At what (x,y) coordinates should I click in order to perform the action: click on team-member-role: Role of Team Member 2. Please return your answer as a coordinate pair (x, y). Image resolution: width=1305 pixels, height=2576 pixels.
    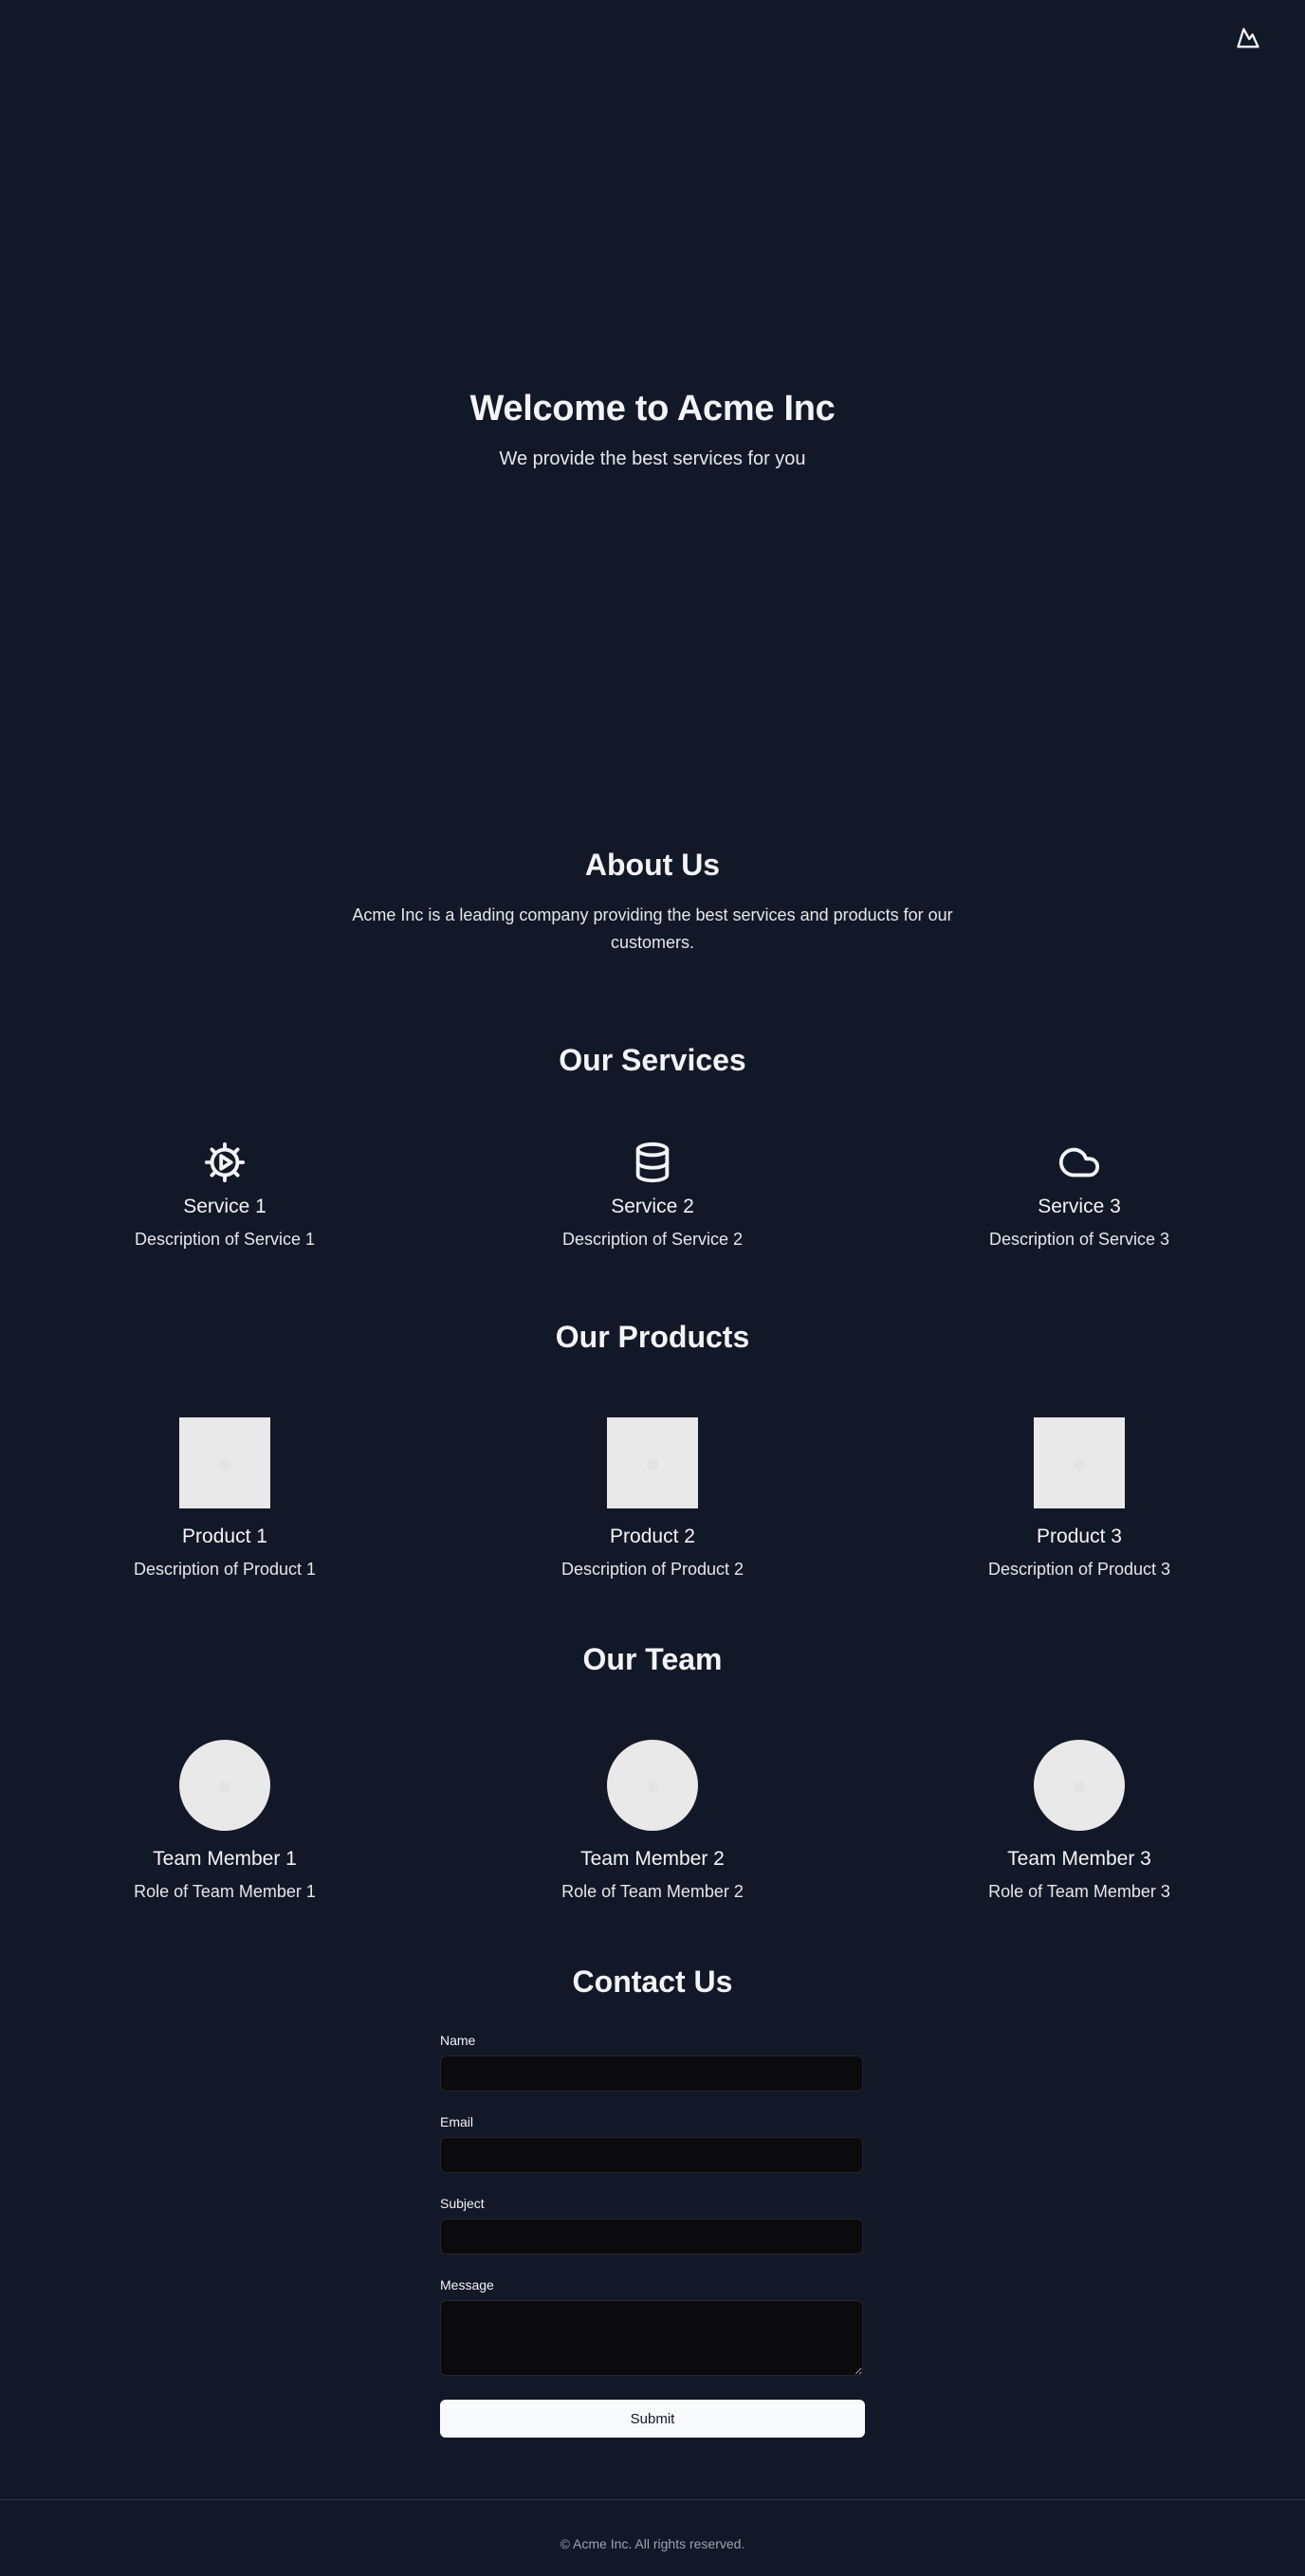
    Looking at the image, I should click on (652, 1891).